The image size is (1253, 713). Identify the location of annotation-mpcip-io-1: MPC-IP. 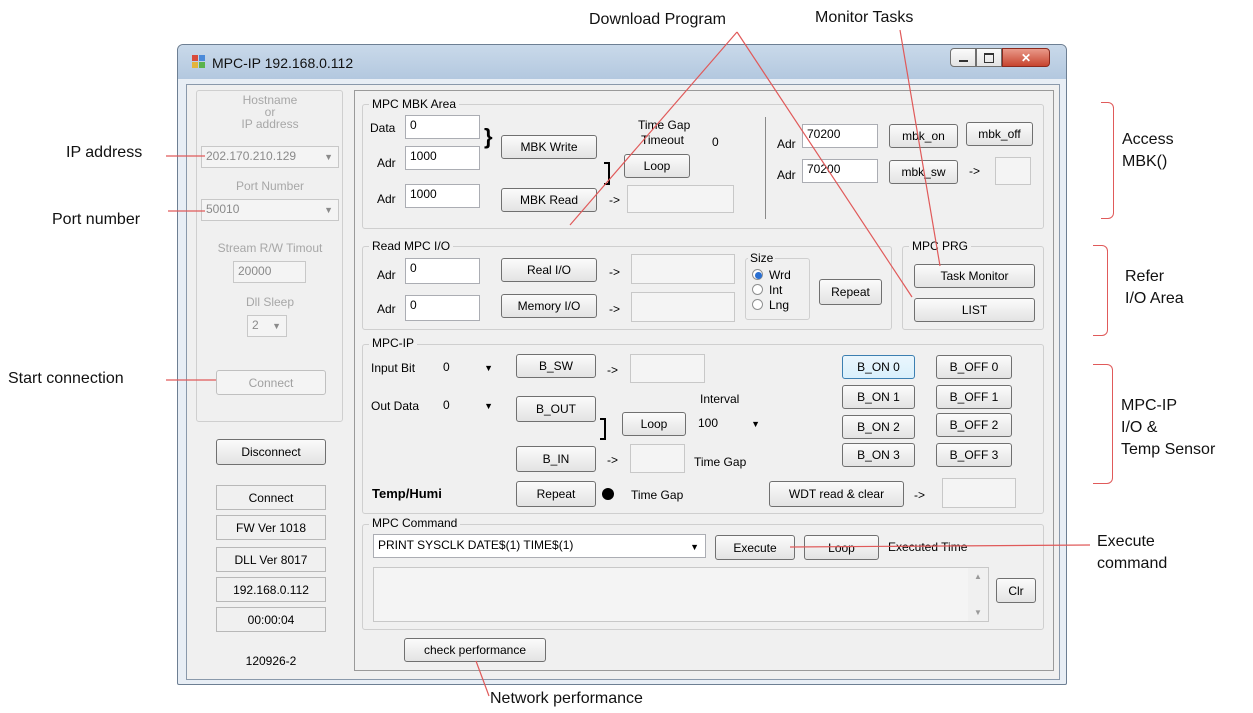
(1149, 405).